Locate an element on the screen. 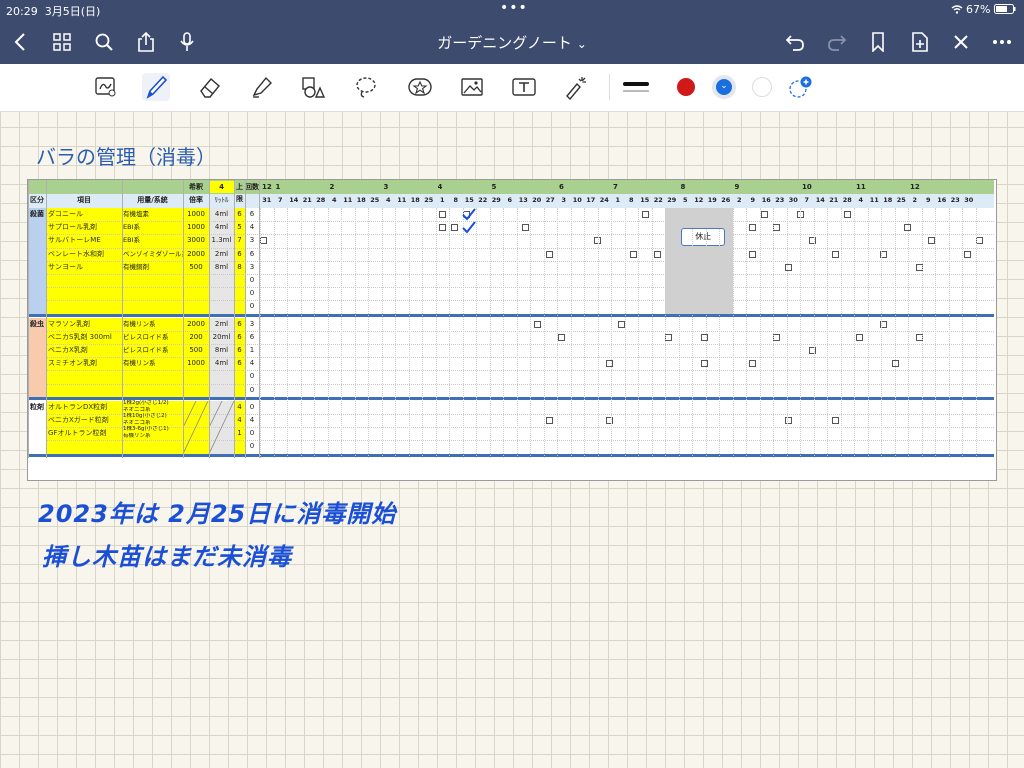  row-limit: 8 is located at coordinates (239, 266).